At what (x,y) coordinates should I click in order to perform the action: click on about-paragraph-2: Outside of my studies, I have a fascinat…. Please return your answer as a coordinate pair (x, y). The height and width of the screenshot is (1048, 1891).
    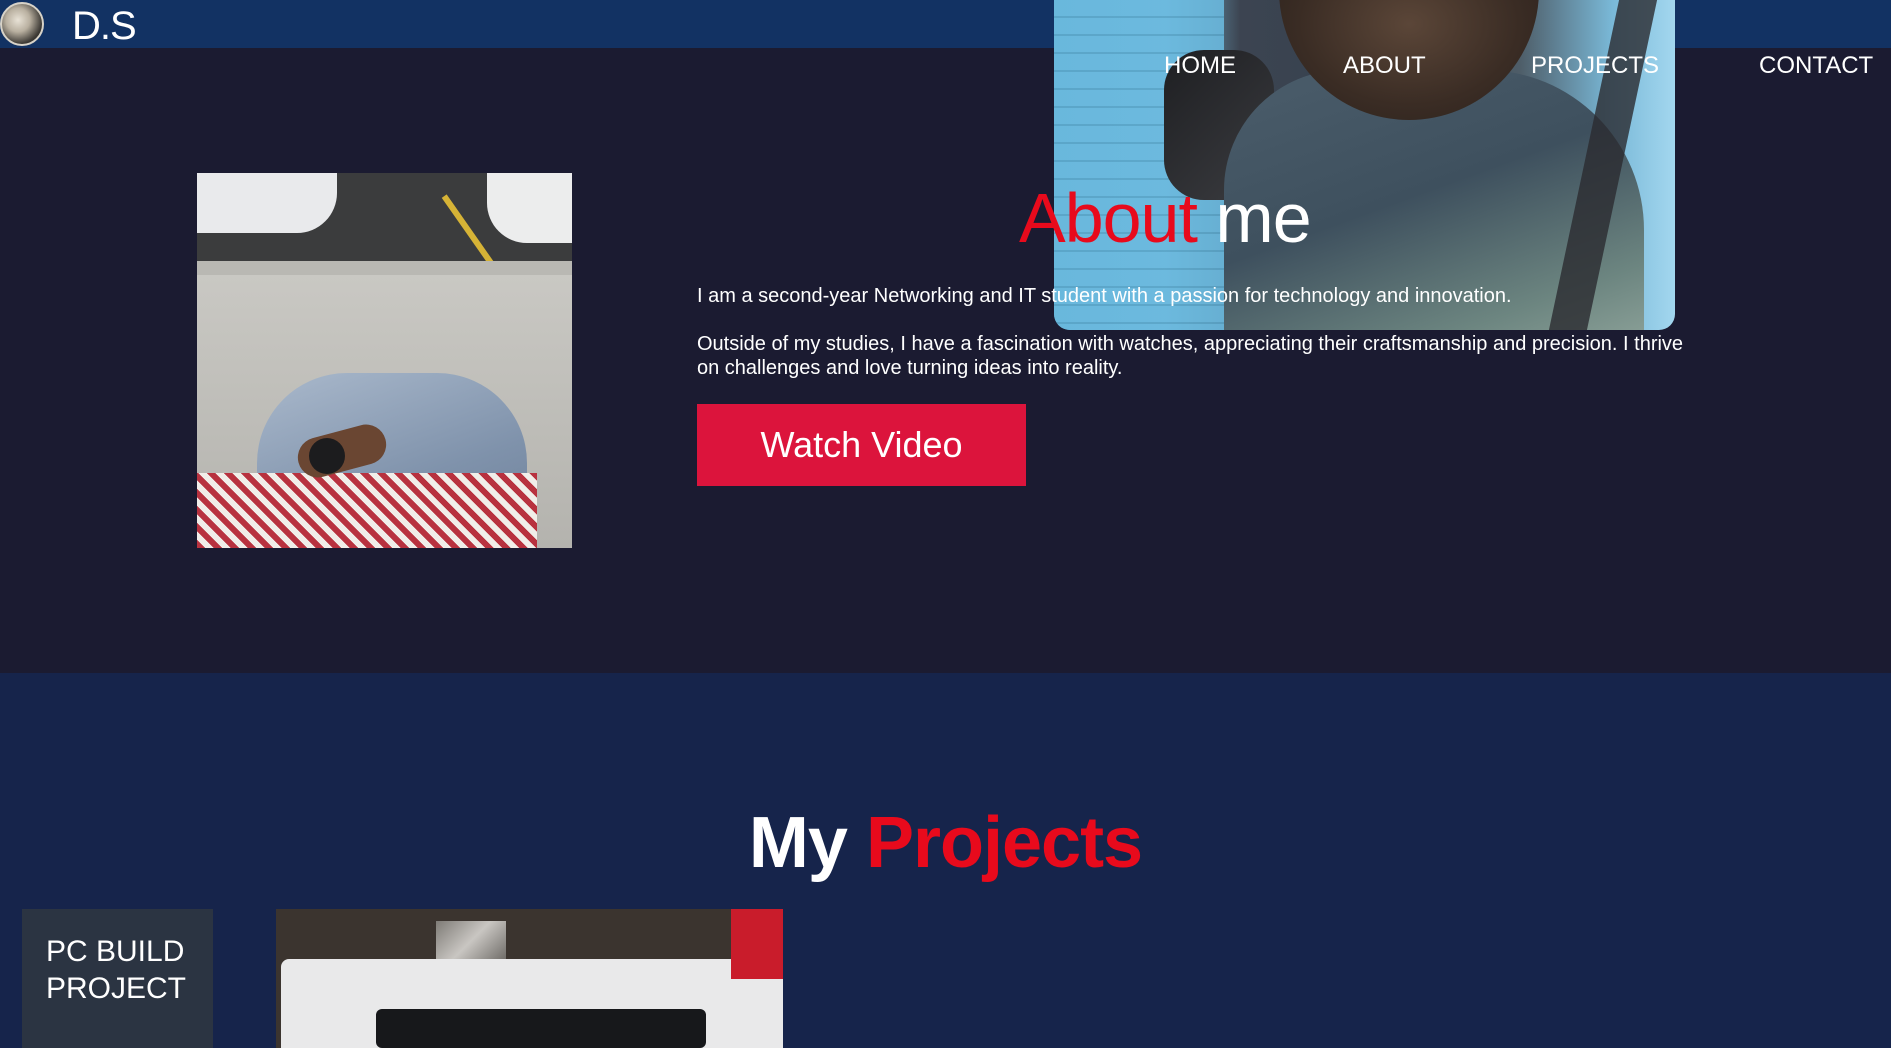
    Looking at the image, I should click on (1190, 356).